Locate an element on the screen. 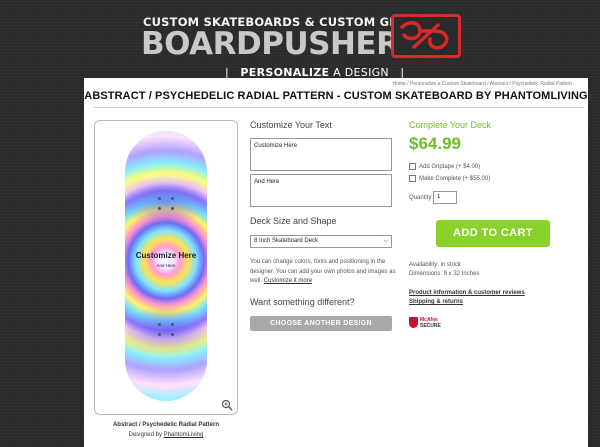 The image size is (600, 447). choose-another-design-button: CHOOSE ANOTHER DESIGN is located at coordinates (321, 323).